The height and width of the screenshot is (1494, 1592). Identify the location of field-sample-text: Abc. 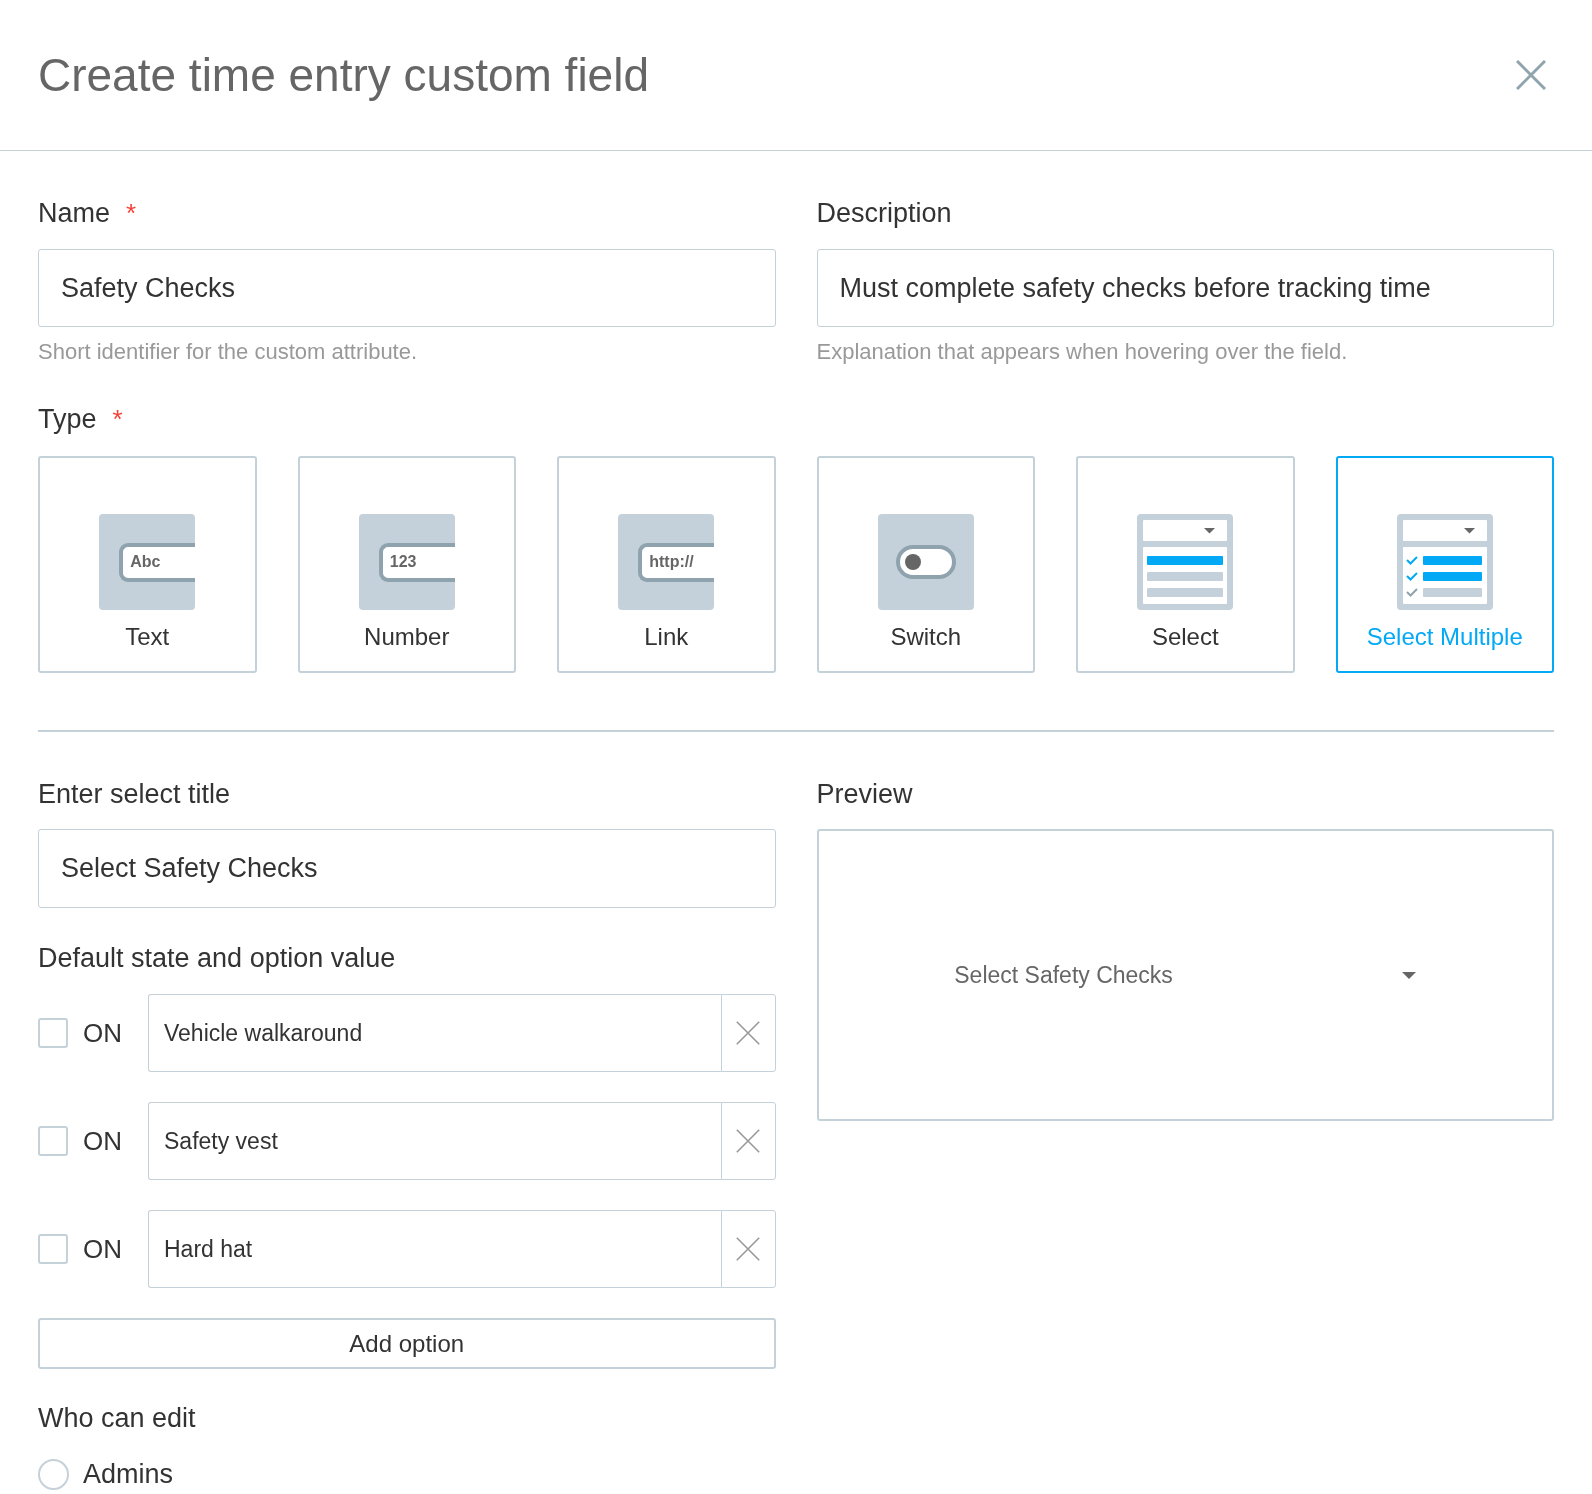
(145, 562).